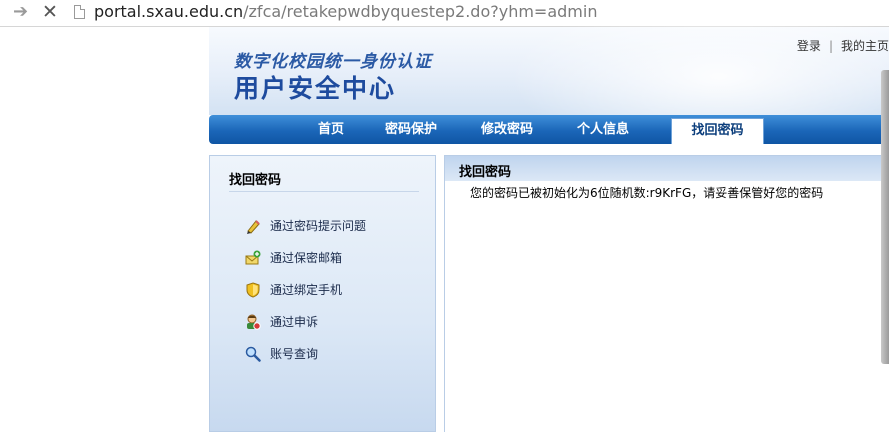 This screenshot has height=432, width=889. I want to click on url-path: /zfca/retakepwdbyquestep2.do?yhm=admin, so click(420, 11).